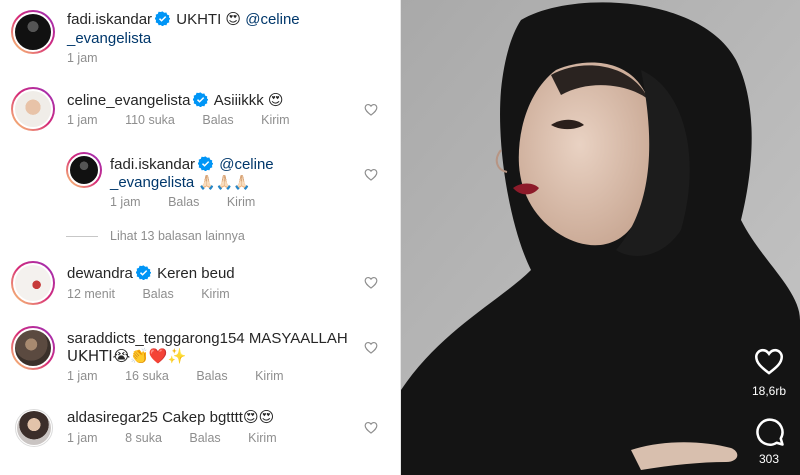 The width and height of the screenshot is (800, 475). Describe the element at coordinates (82, 236) in the screenshot. I see `divider-line` at that location.